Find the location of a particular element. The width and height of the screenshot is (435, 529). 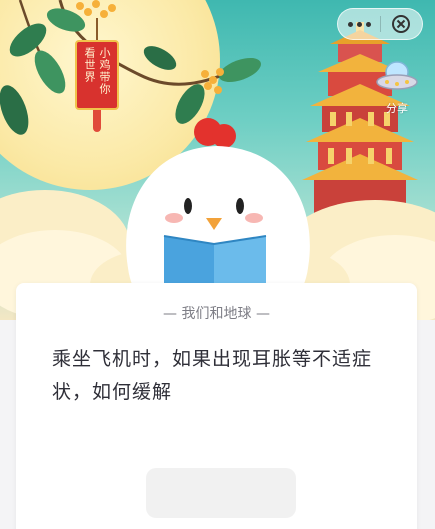

close-circle-icon is located at coordinates (401, 24).